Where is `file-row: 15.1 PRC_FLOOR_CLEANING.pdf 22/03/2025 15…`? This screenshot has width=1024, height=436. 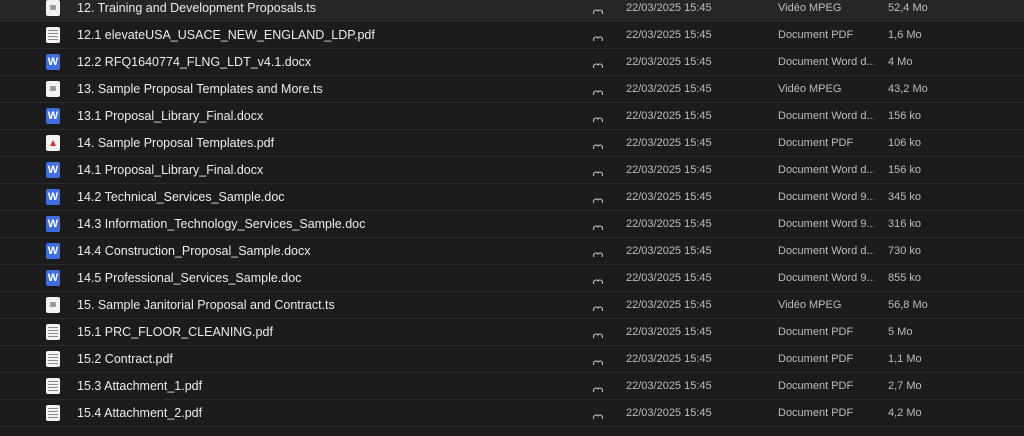 file-row: 15.1 PRC_FLOOR_CLEANING.pdf 22/03/2025 15… is located at coordinates (512, 332).